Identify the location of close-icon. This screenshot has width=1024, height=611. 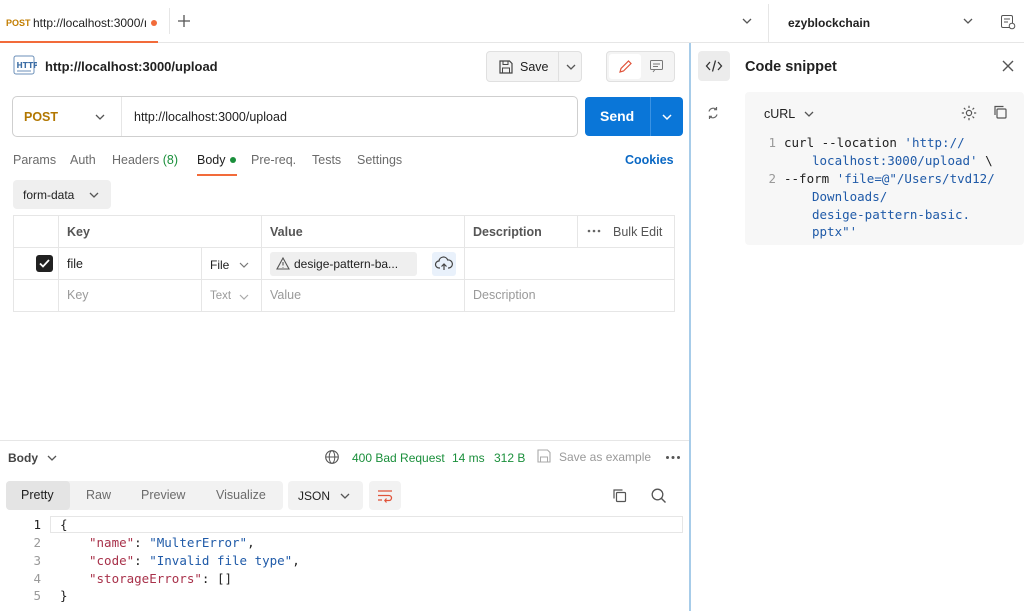
(1008, 66).